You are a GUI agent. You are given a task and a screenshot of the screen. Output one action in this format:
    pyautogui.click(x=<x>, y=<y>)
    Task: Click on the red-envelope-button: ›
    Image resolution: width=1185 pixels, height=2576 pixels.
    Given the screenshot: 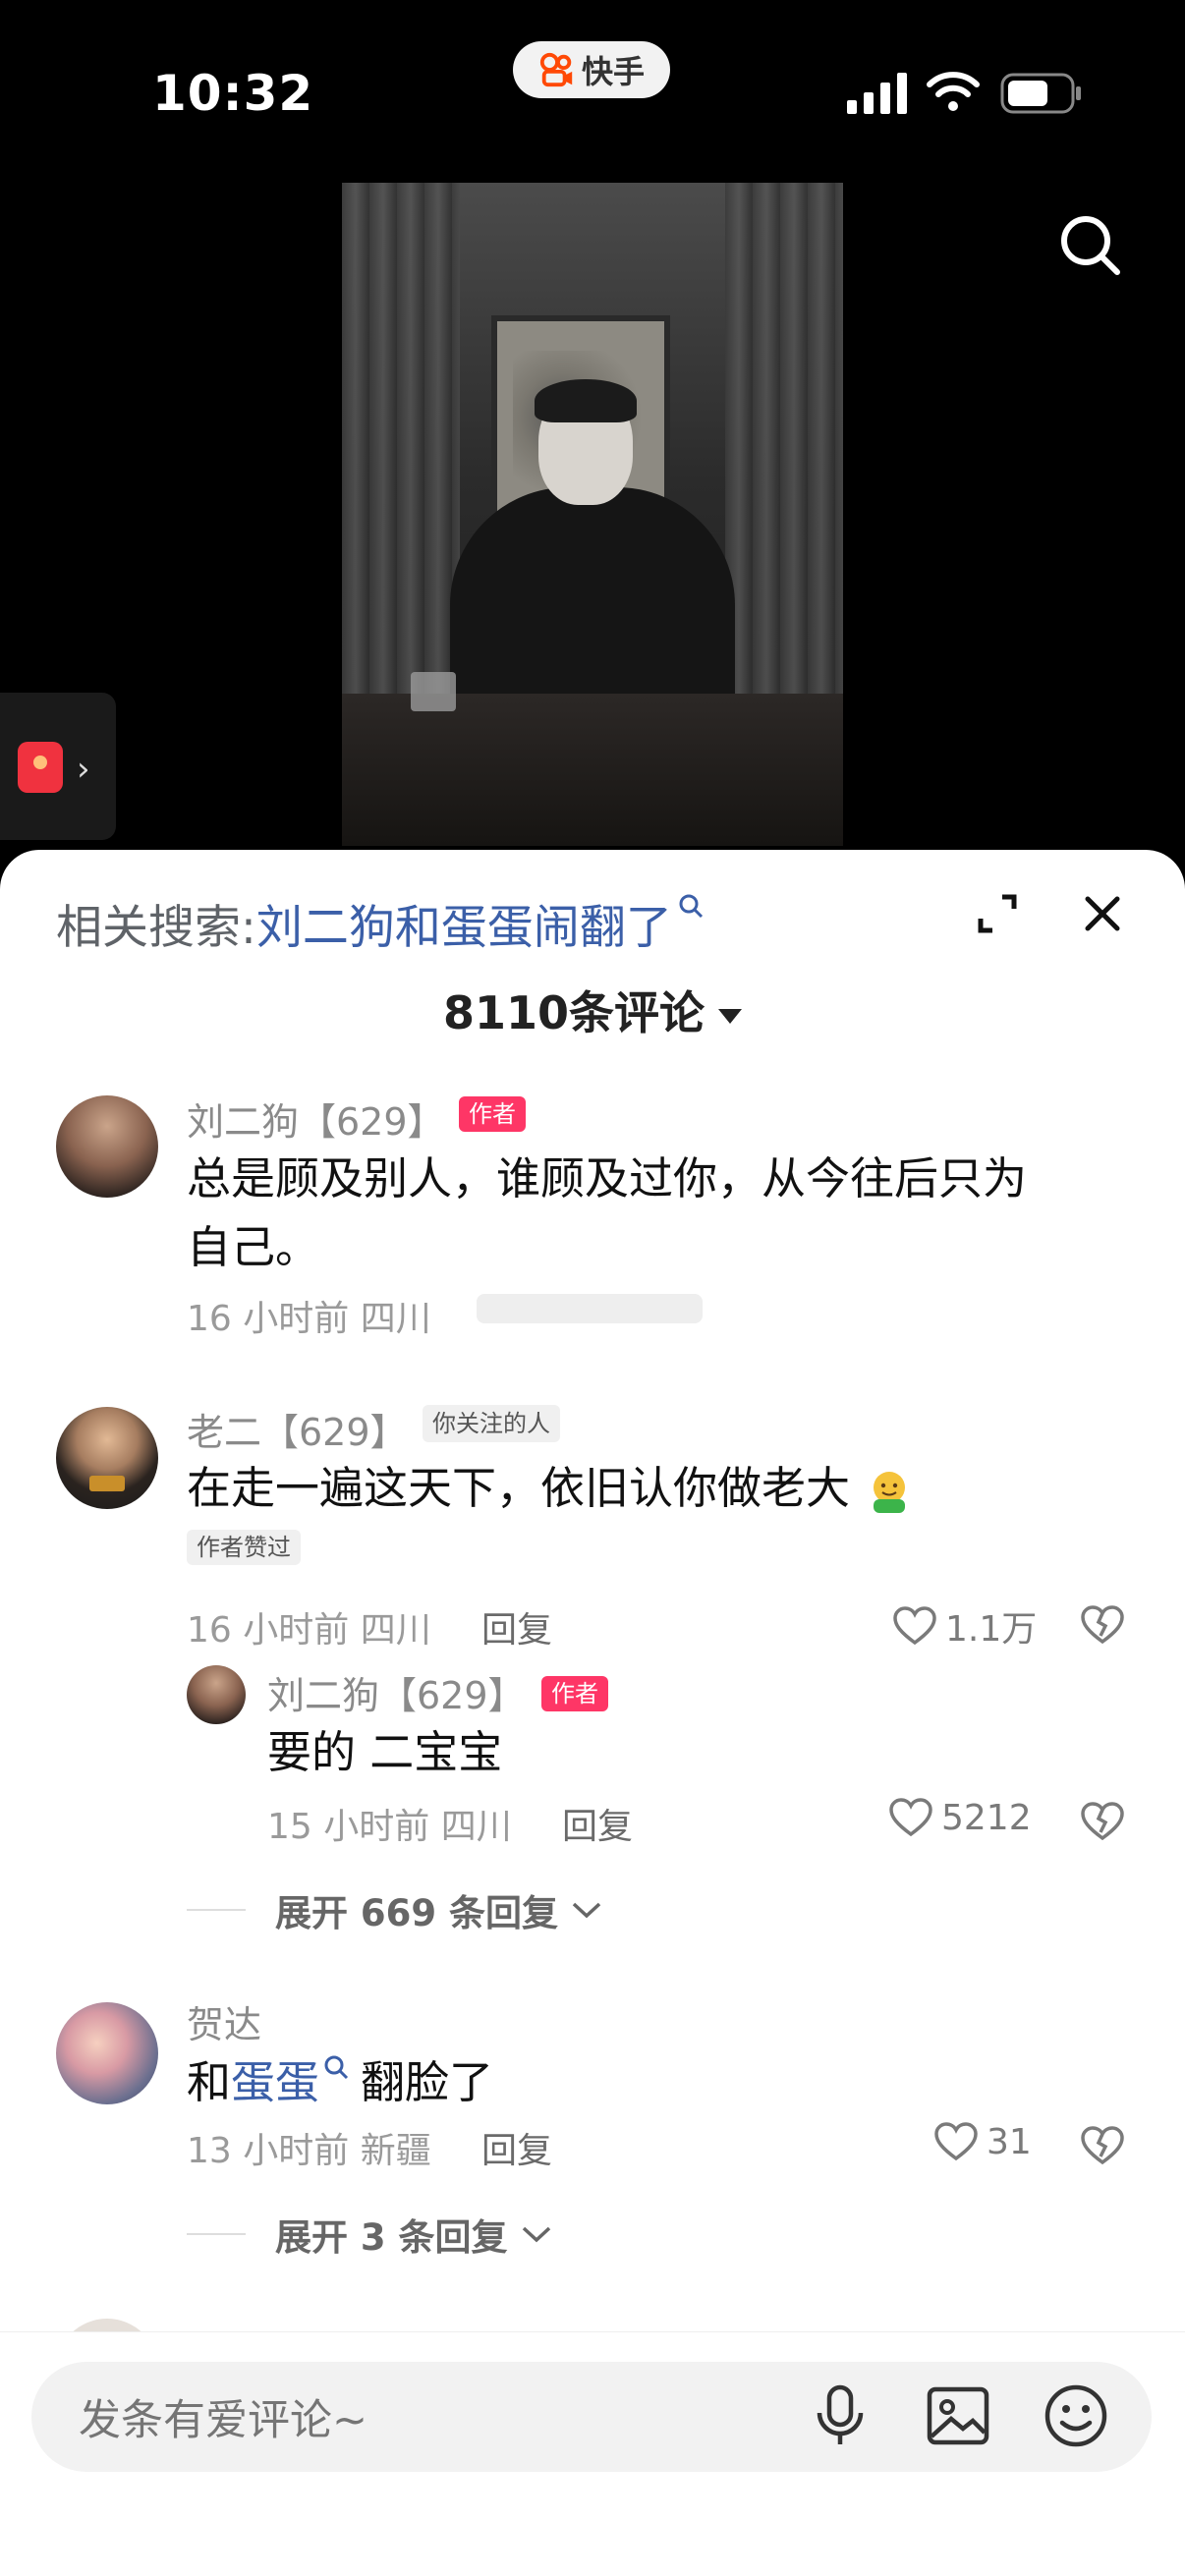 What is the action you would take?
    pyautogui.click(x=58, y=766)
    